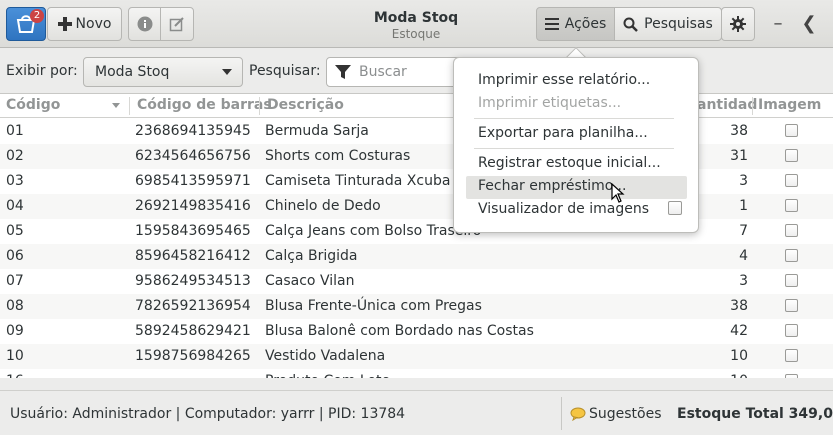  I want to click on cell-code: 09, so click(15, 331).